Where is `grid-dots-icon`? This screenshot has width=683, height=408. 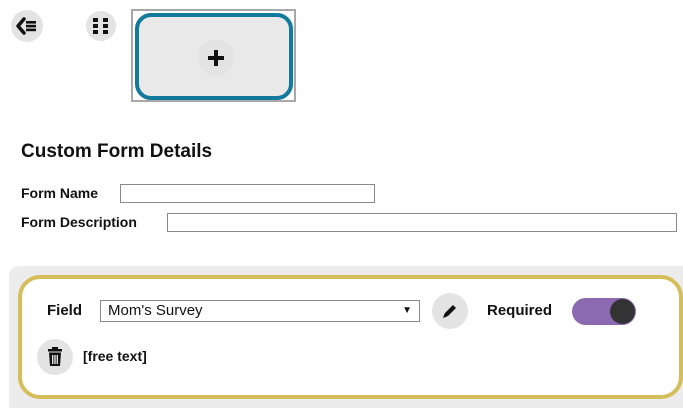
grid-dots-icon is located at coordinates (100, 26).